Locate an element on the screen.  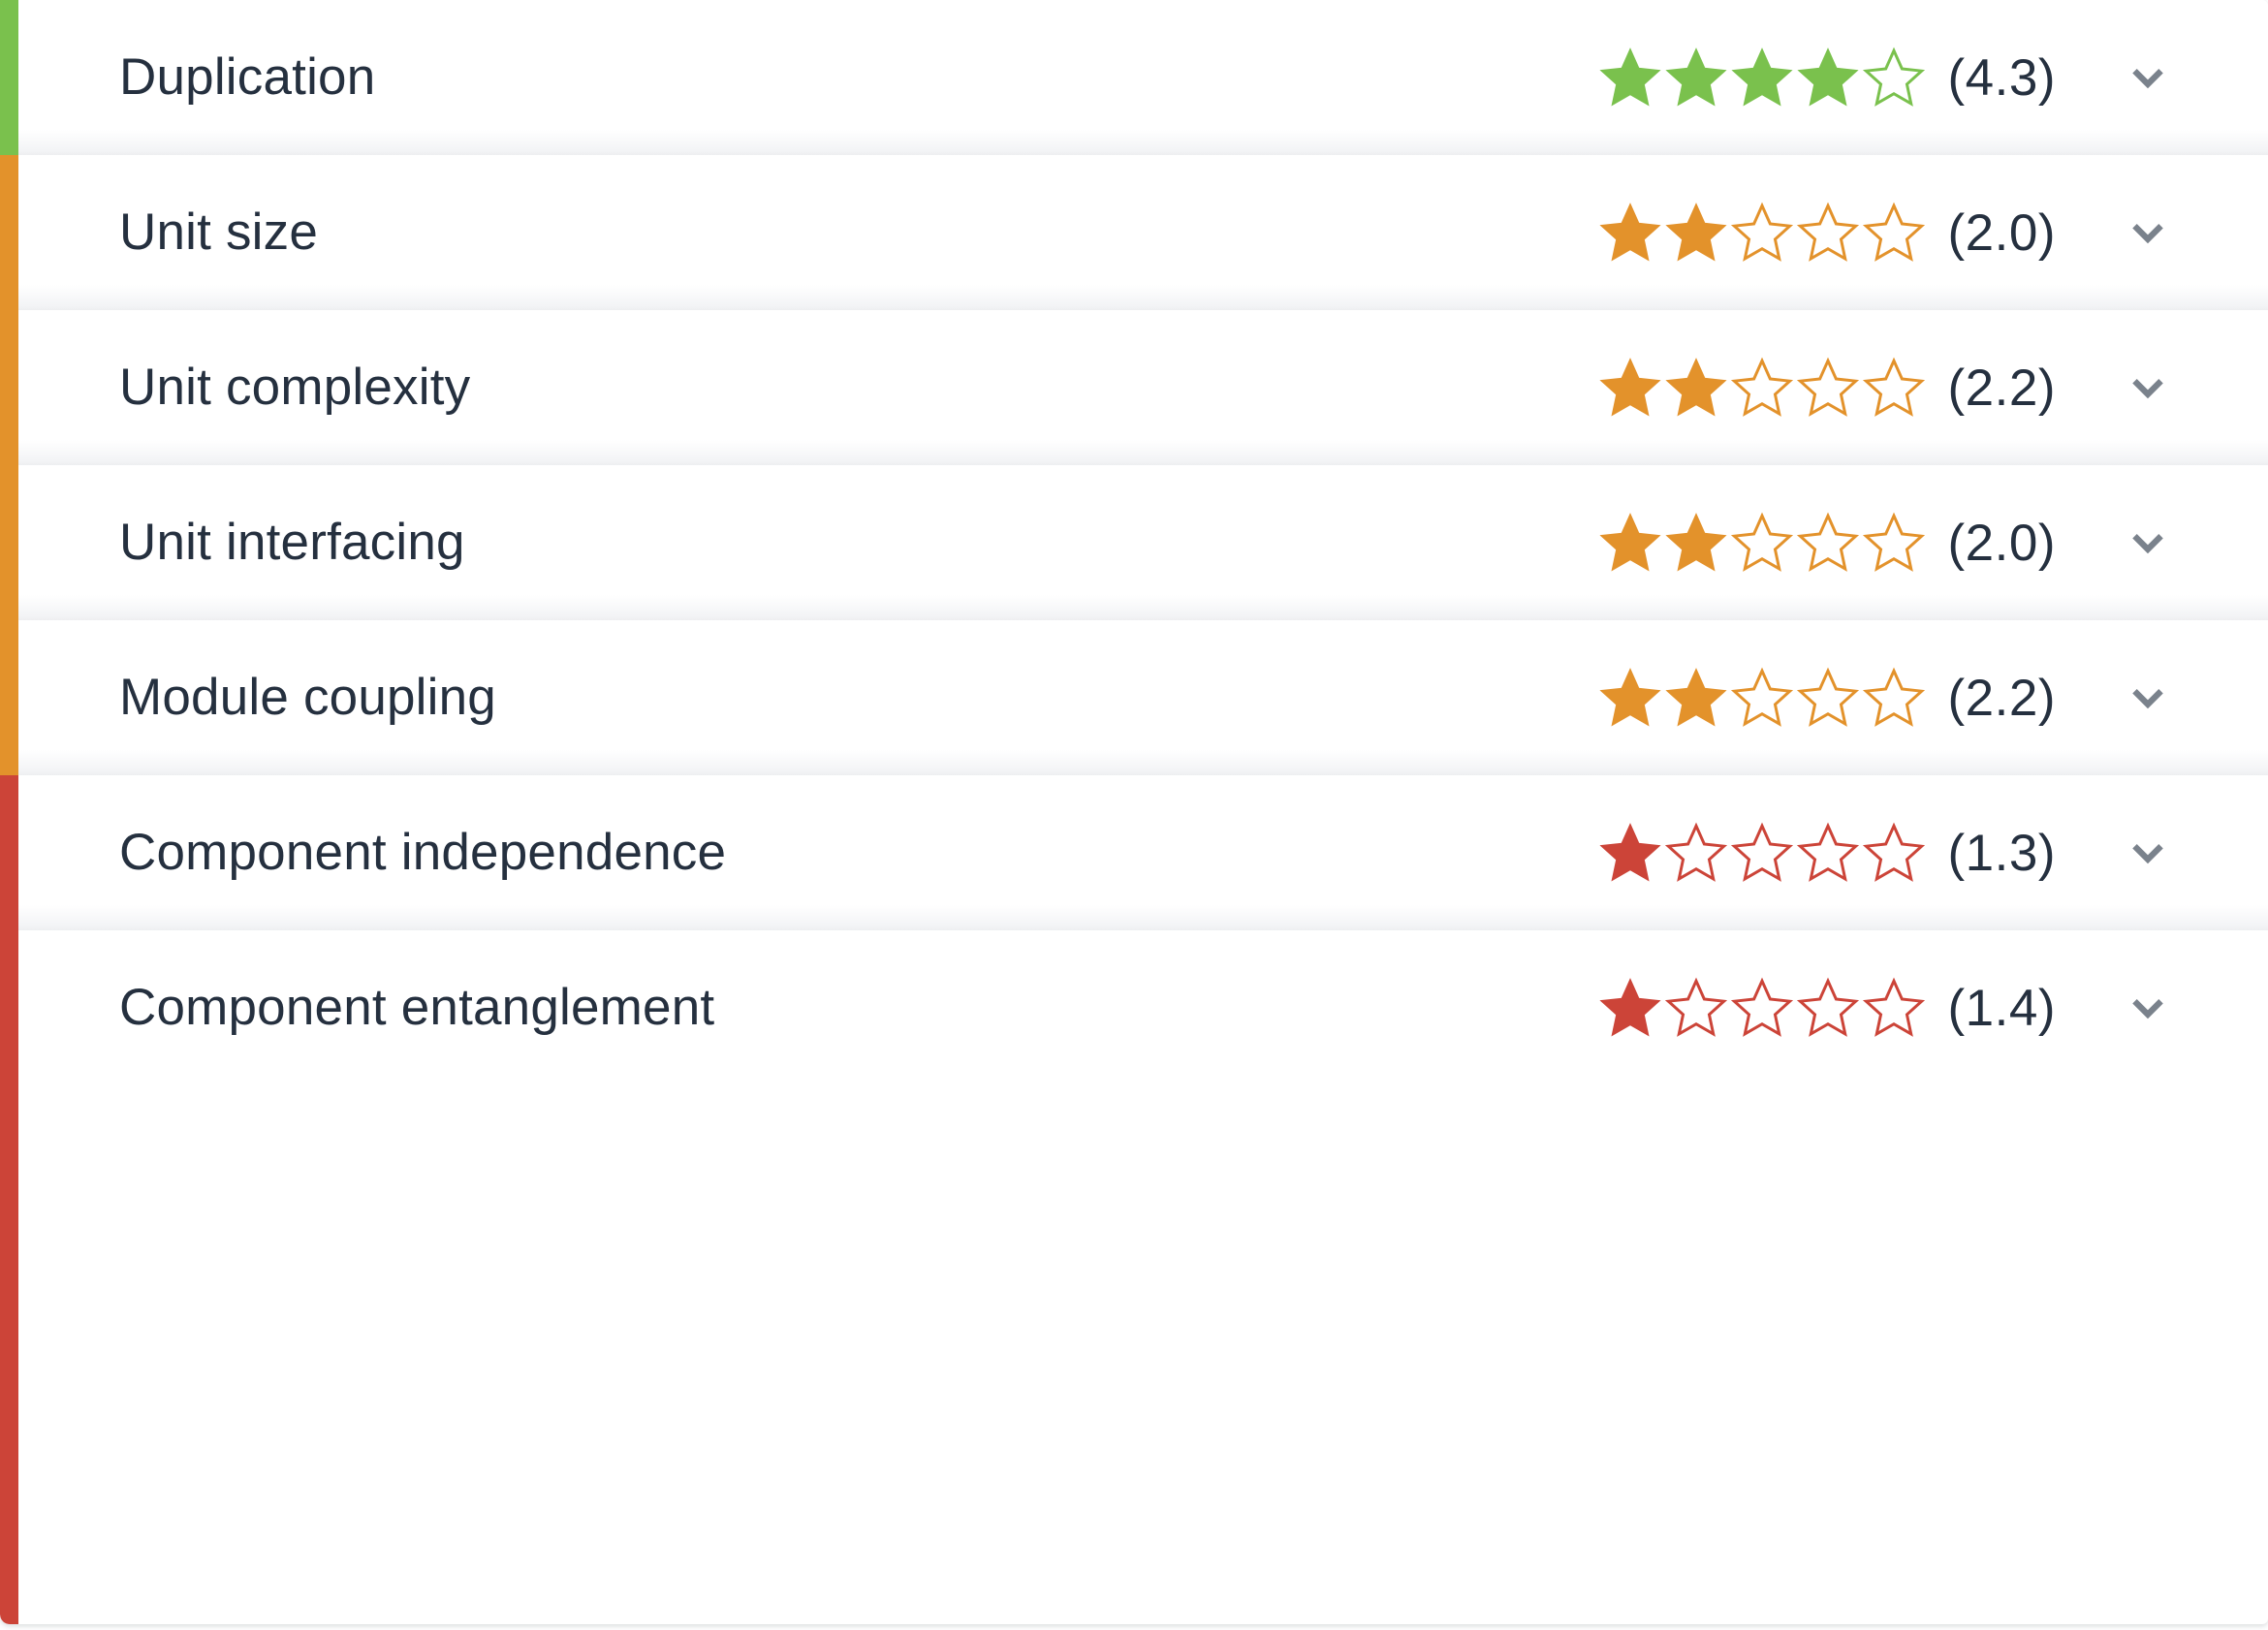
metric-row: Module coupling (2.2) is located at coordinates (1134, 697).